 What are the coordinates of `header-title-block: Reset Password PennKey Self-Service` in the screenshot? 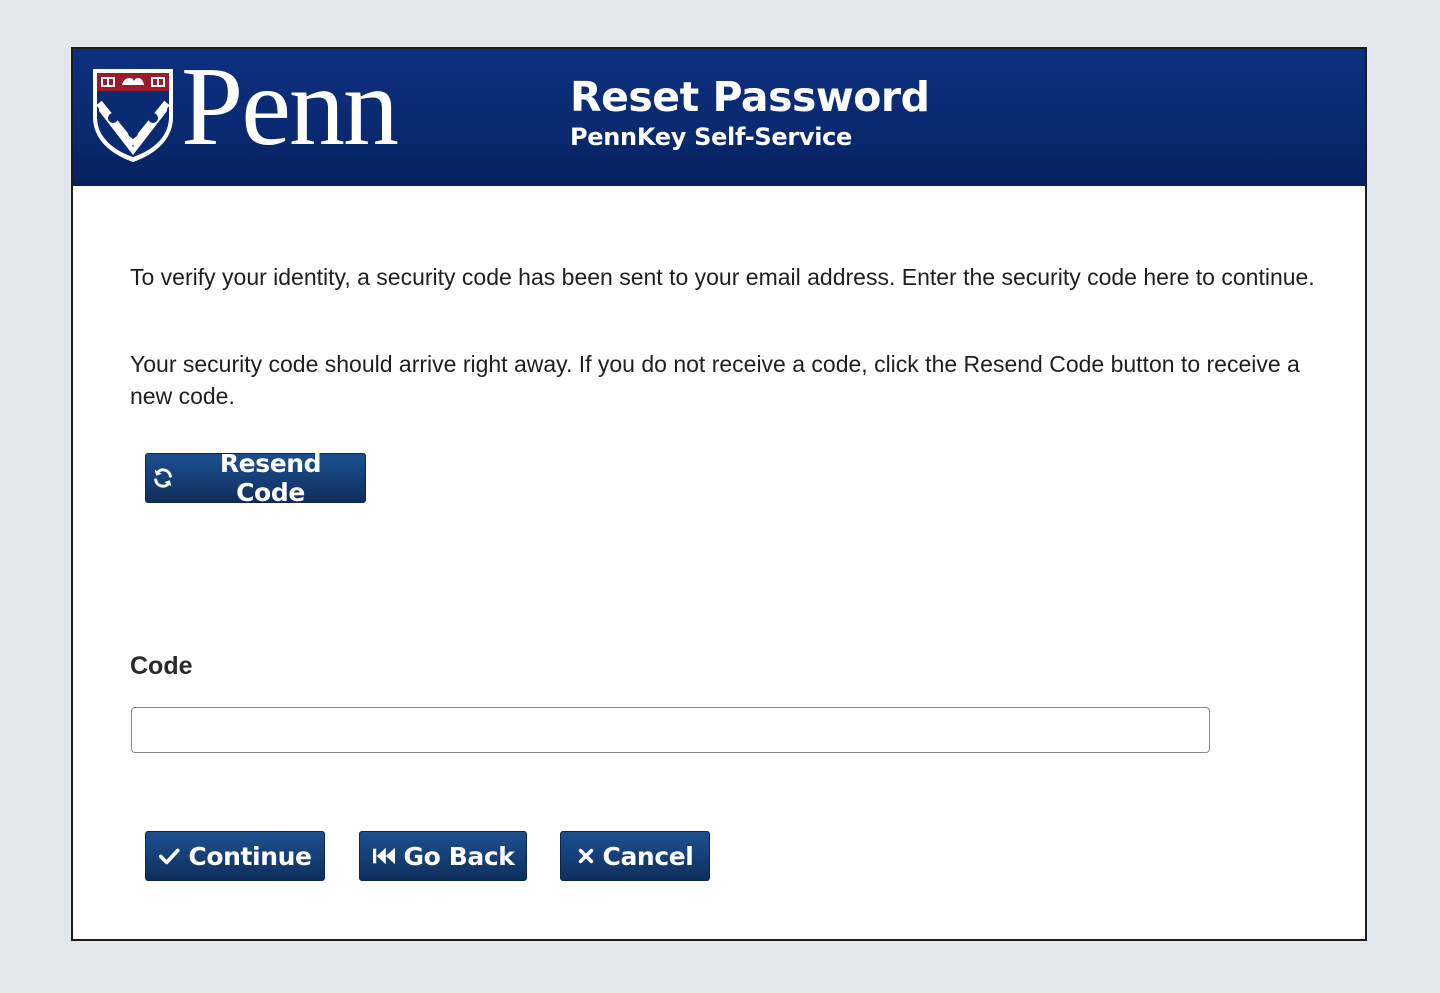 It's located at (750, 113).